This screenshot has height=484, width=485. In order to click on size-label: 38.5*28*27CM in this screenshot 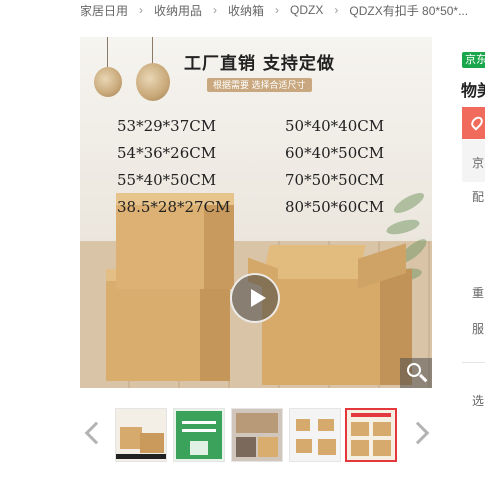, I will do `click(174, 207)`.